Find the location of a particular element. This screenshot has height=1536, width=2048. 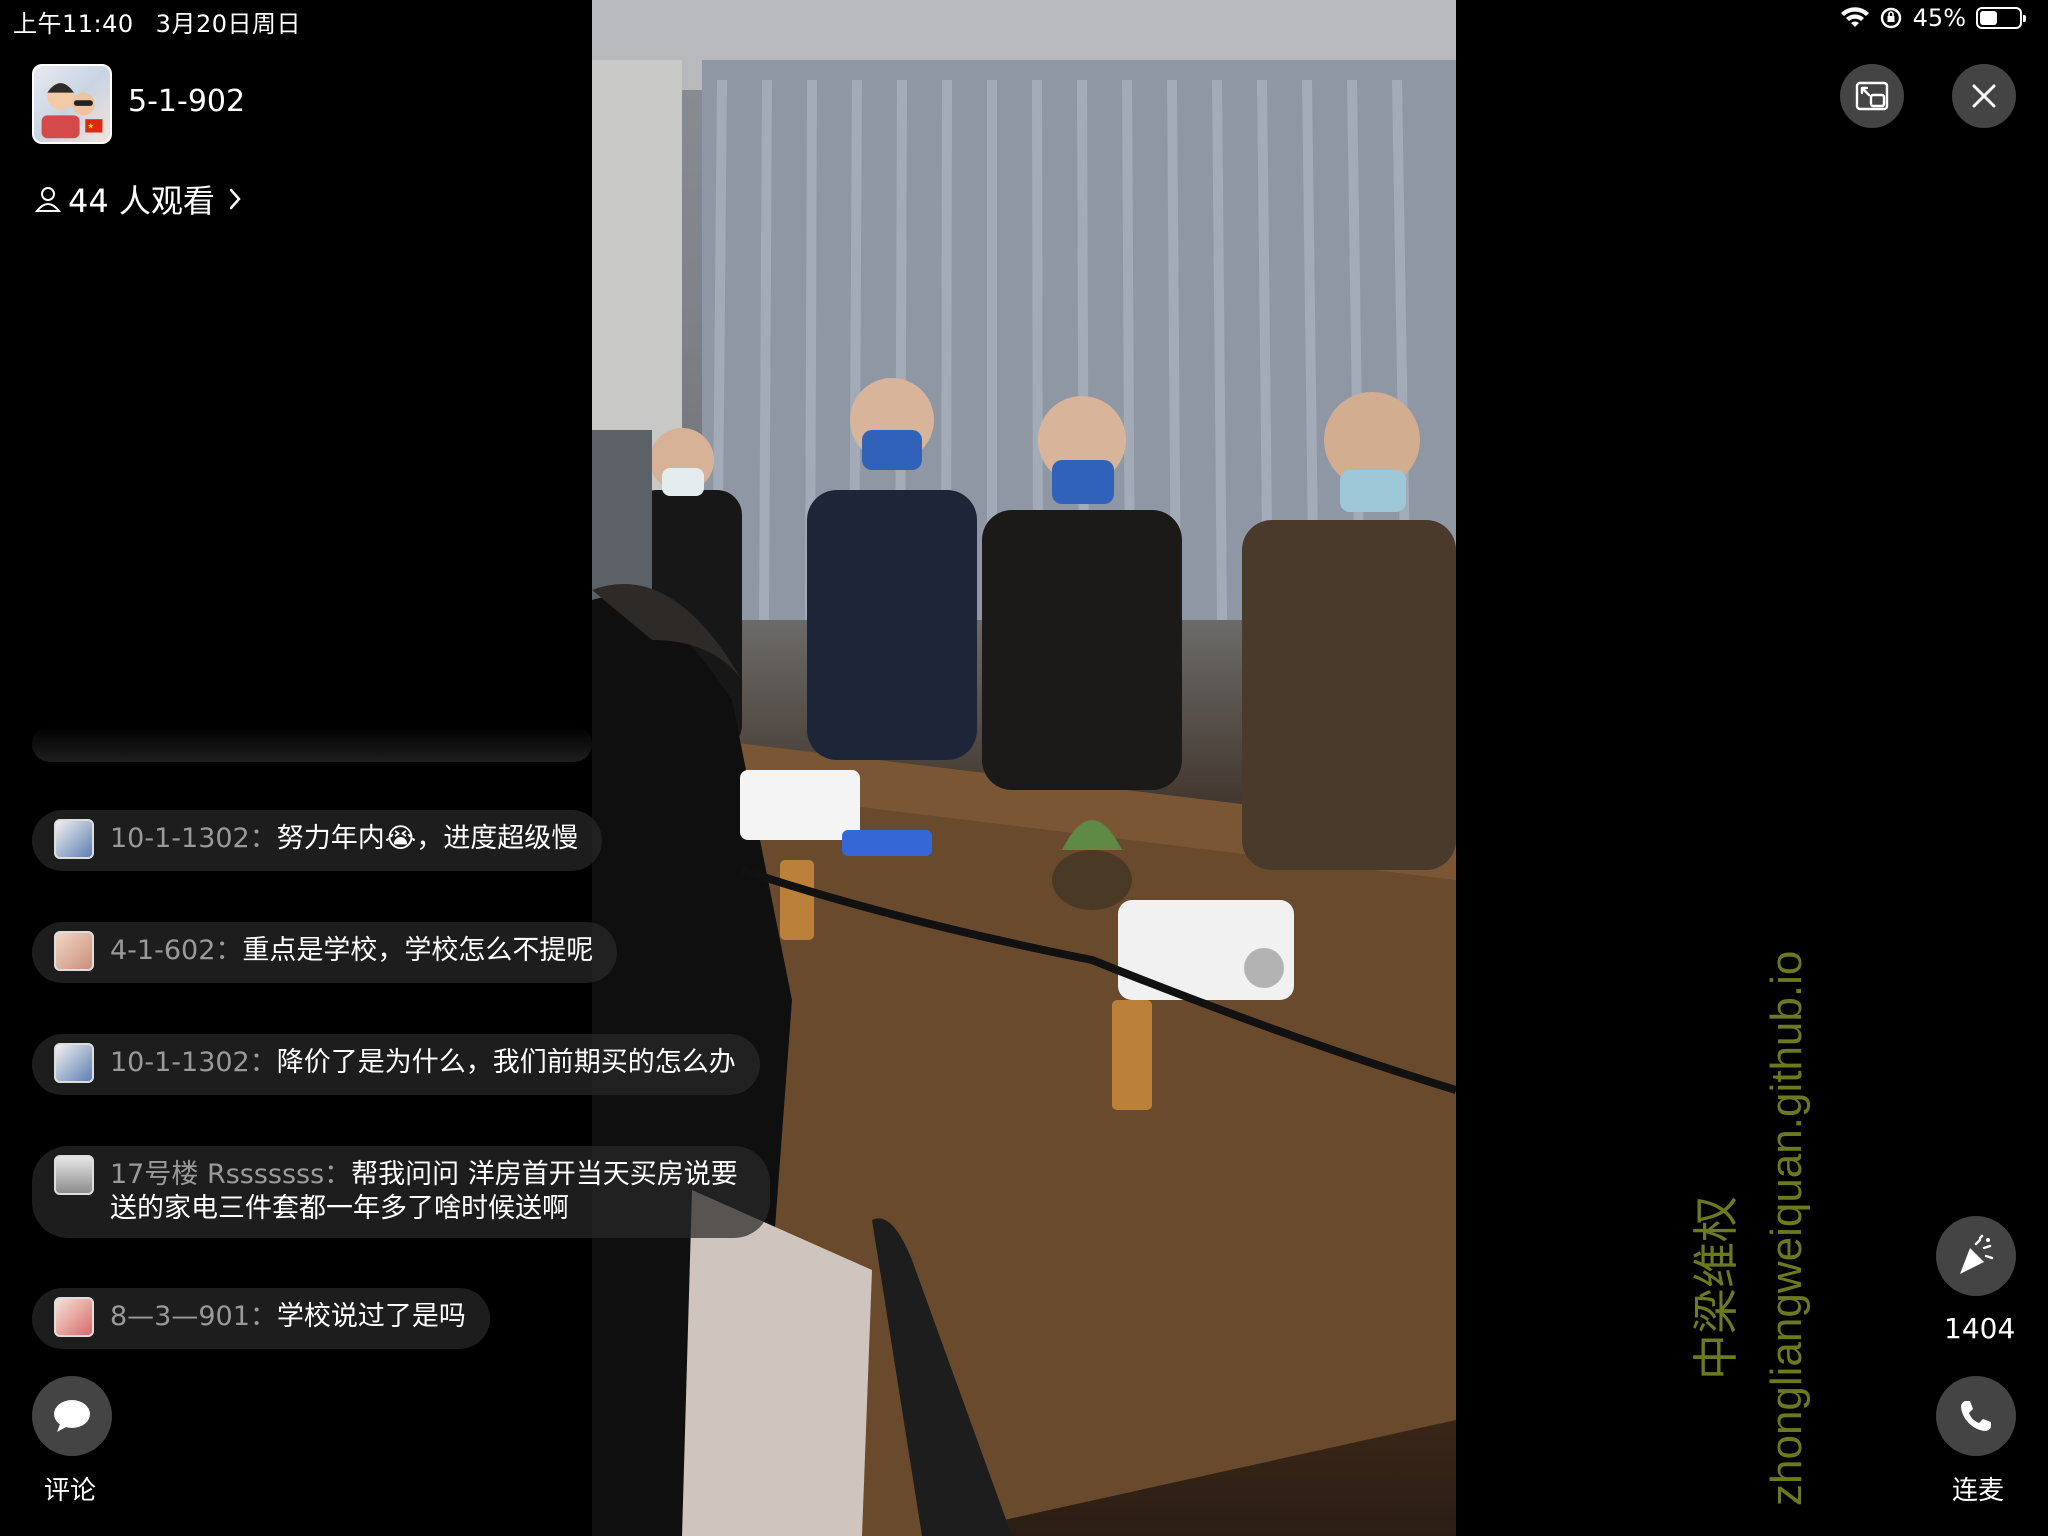

close-button is located at coordinates (1984, 96).